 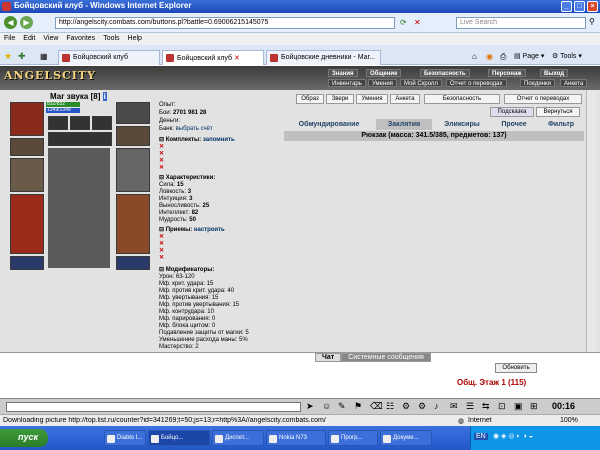 I want to click on send-icon: ➤, so click(x=310, y=406).